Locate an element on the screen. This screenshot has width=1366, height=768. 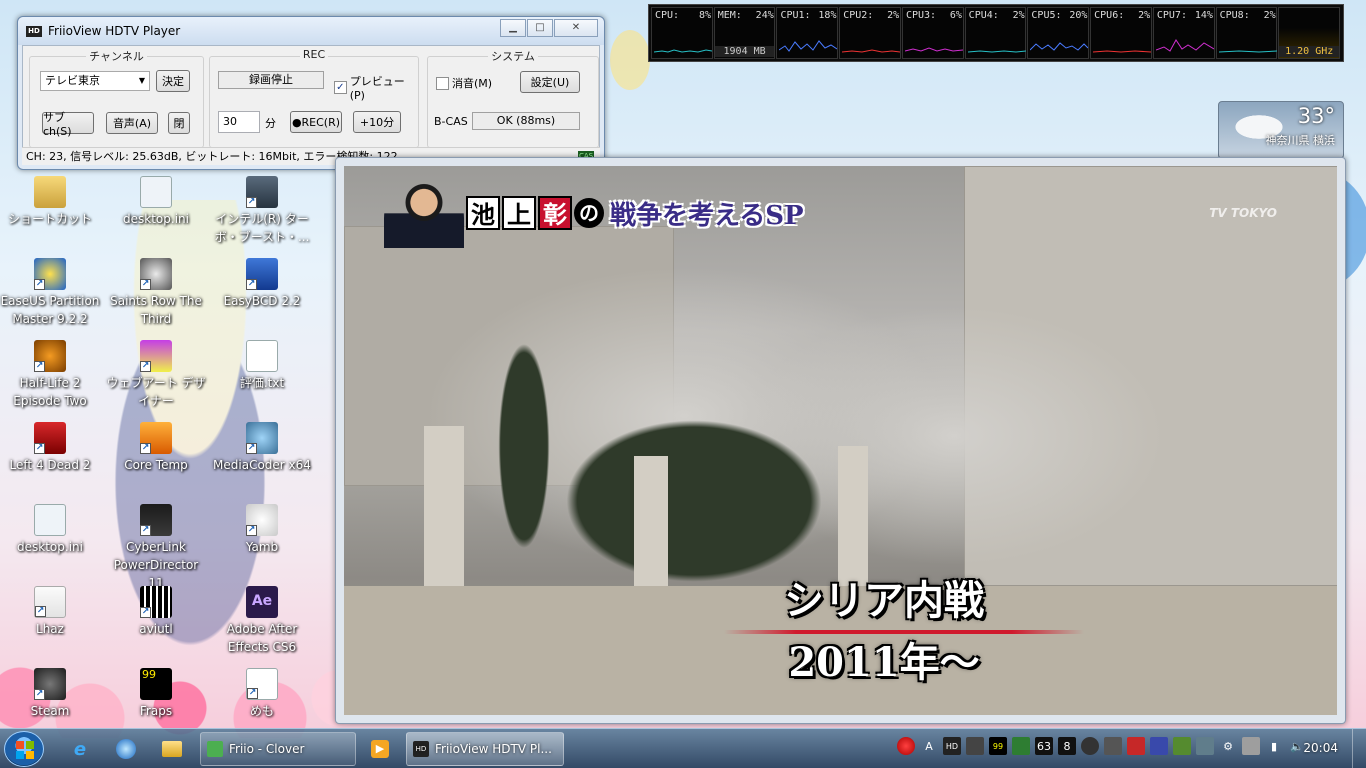
perf-value: 18% is located at coordinates (827, 15).